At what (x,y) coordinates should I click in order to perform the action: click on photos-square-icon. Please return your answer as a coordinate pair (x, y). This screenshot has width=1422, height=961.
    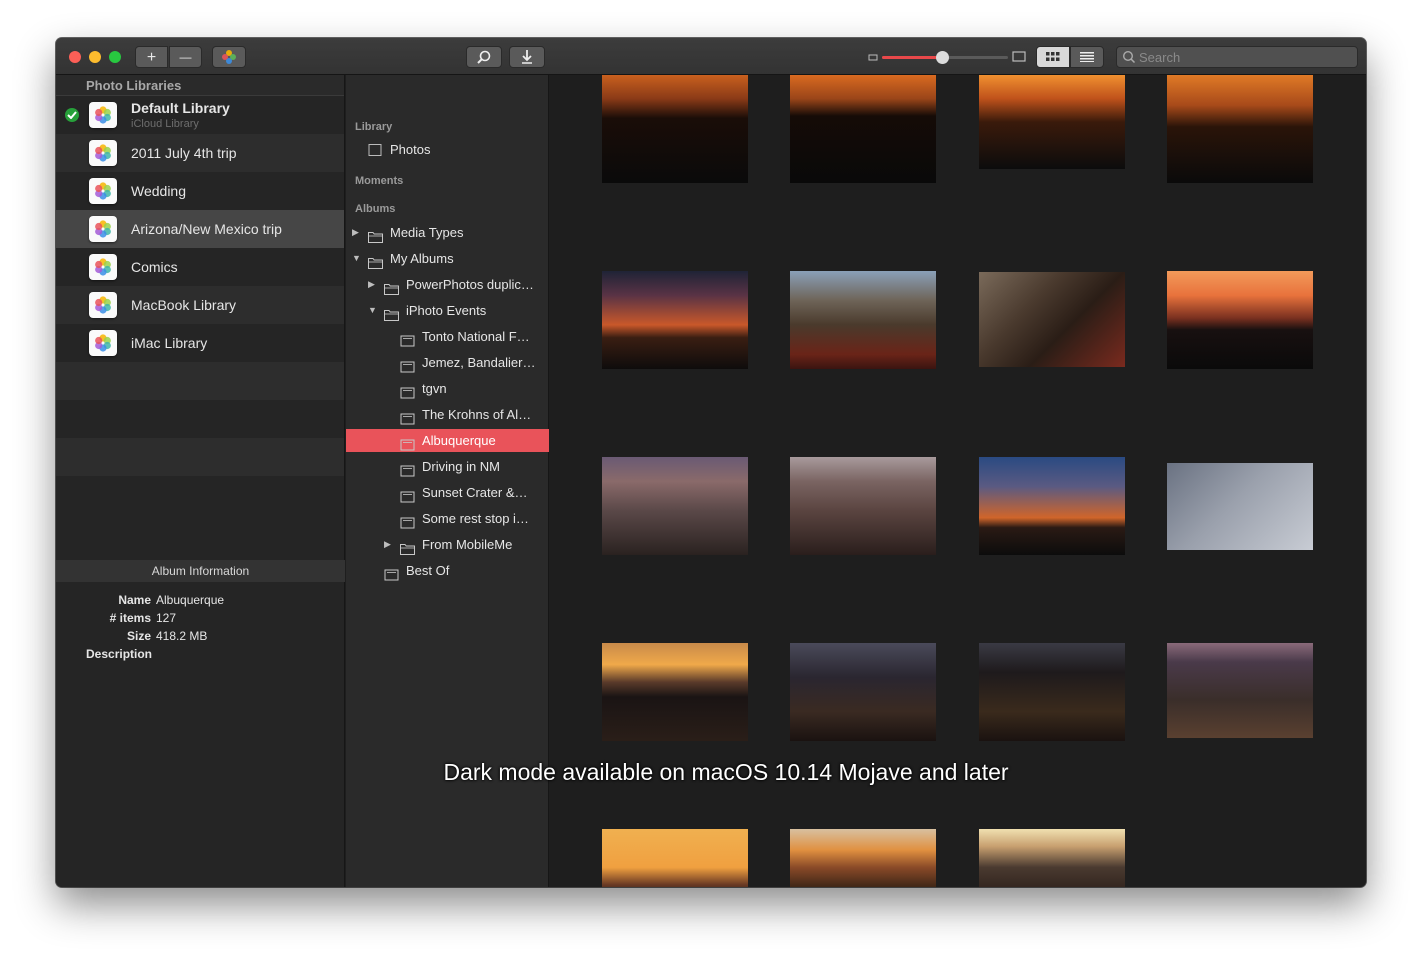
    Looking at the image, I should click on (375, 150).